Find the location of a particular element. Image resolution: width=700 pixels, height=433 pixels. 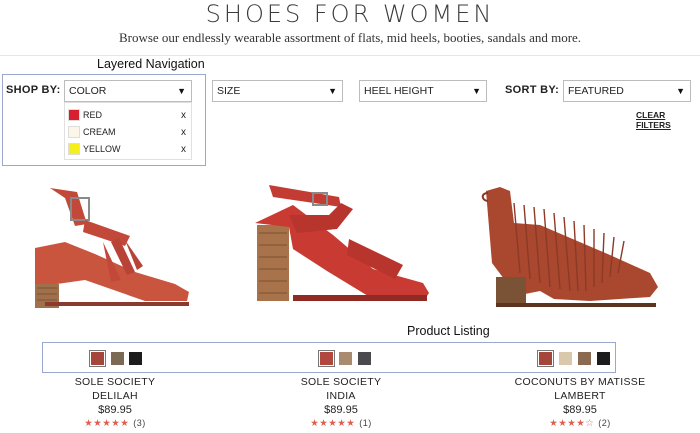

layered-navigation-annotation: Layered Navigation is located at coordinates (151, 64).